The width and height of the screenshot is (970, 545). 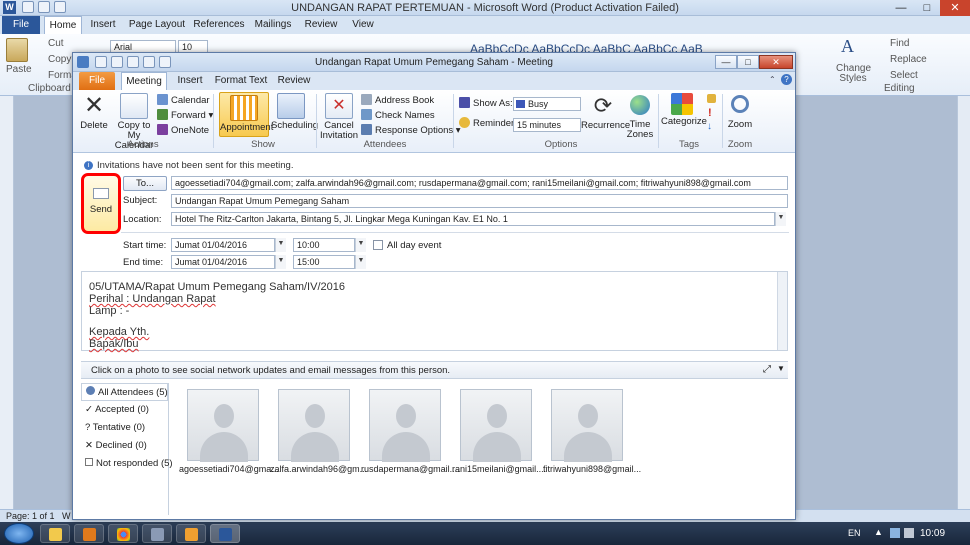 What do you see at coordinates (398, 116) in the screenshot?
I see `check-names-button: Check Names` at bounding box center [398, 116].